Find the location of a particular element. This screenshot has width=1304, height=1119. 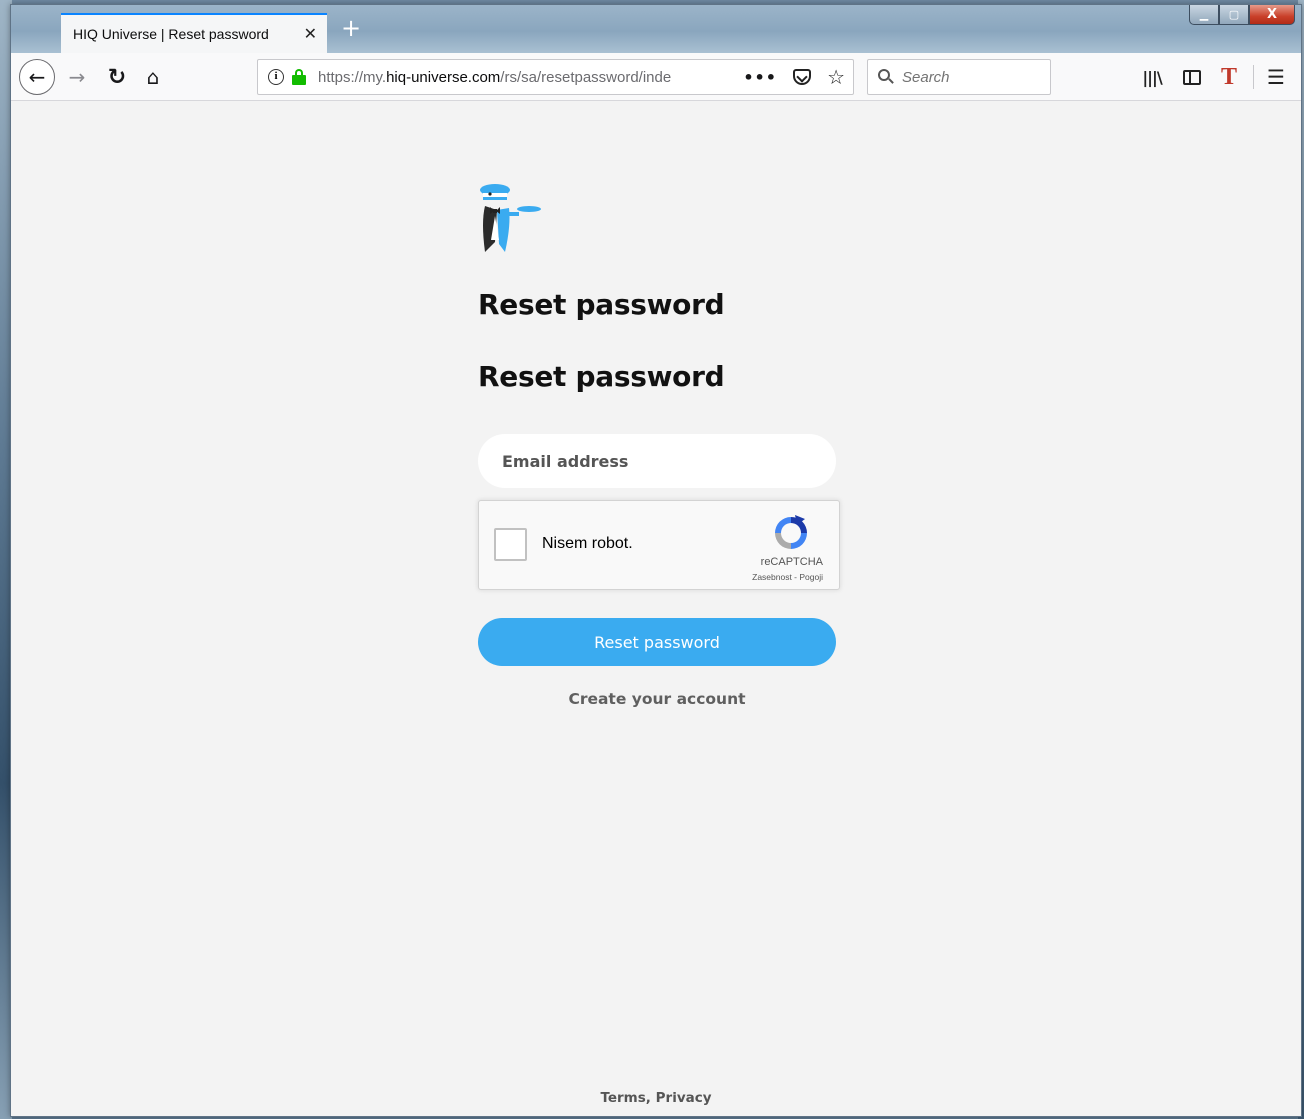

lock-icon is located at coordinates (299, 77).